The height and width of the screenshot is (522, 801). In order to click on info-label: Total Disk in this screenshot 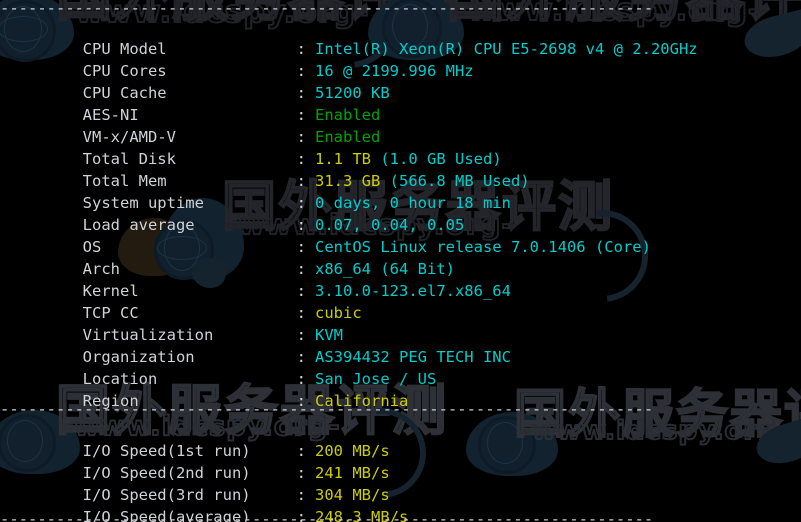, I will do `click(129, 159)`.